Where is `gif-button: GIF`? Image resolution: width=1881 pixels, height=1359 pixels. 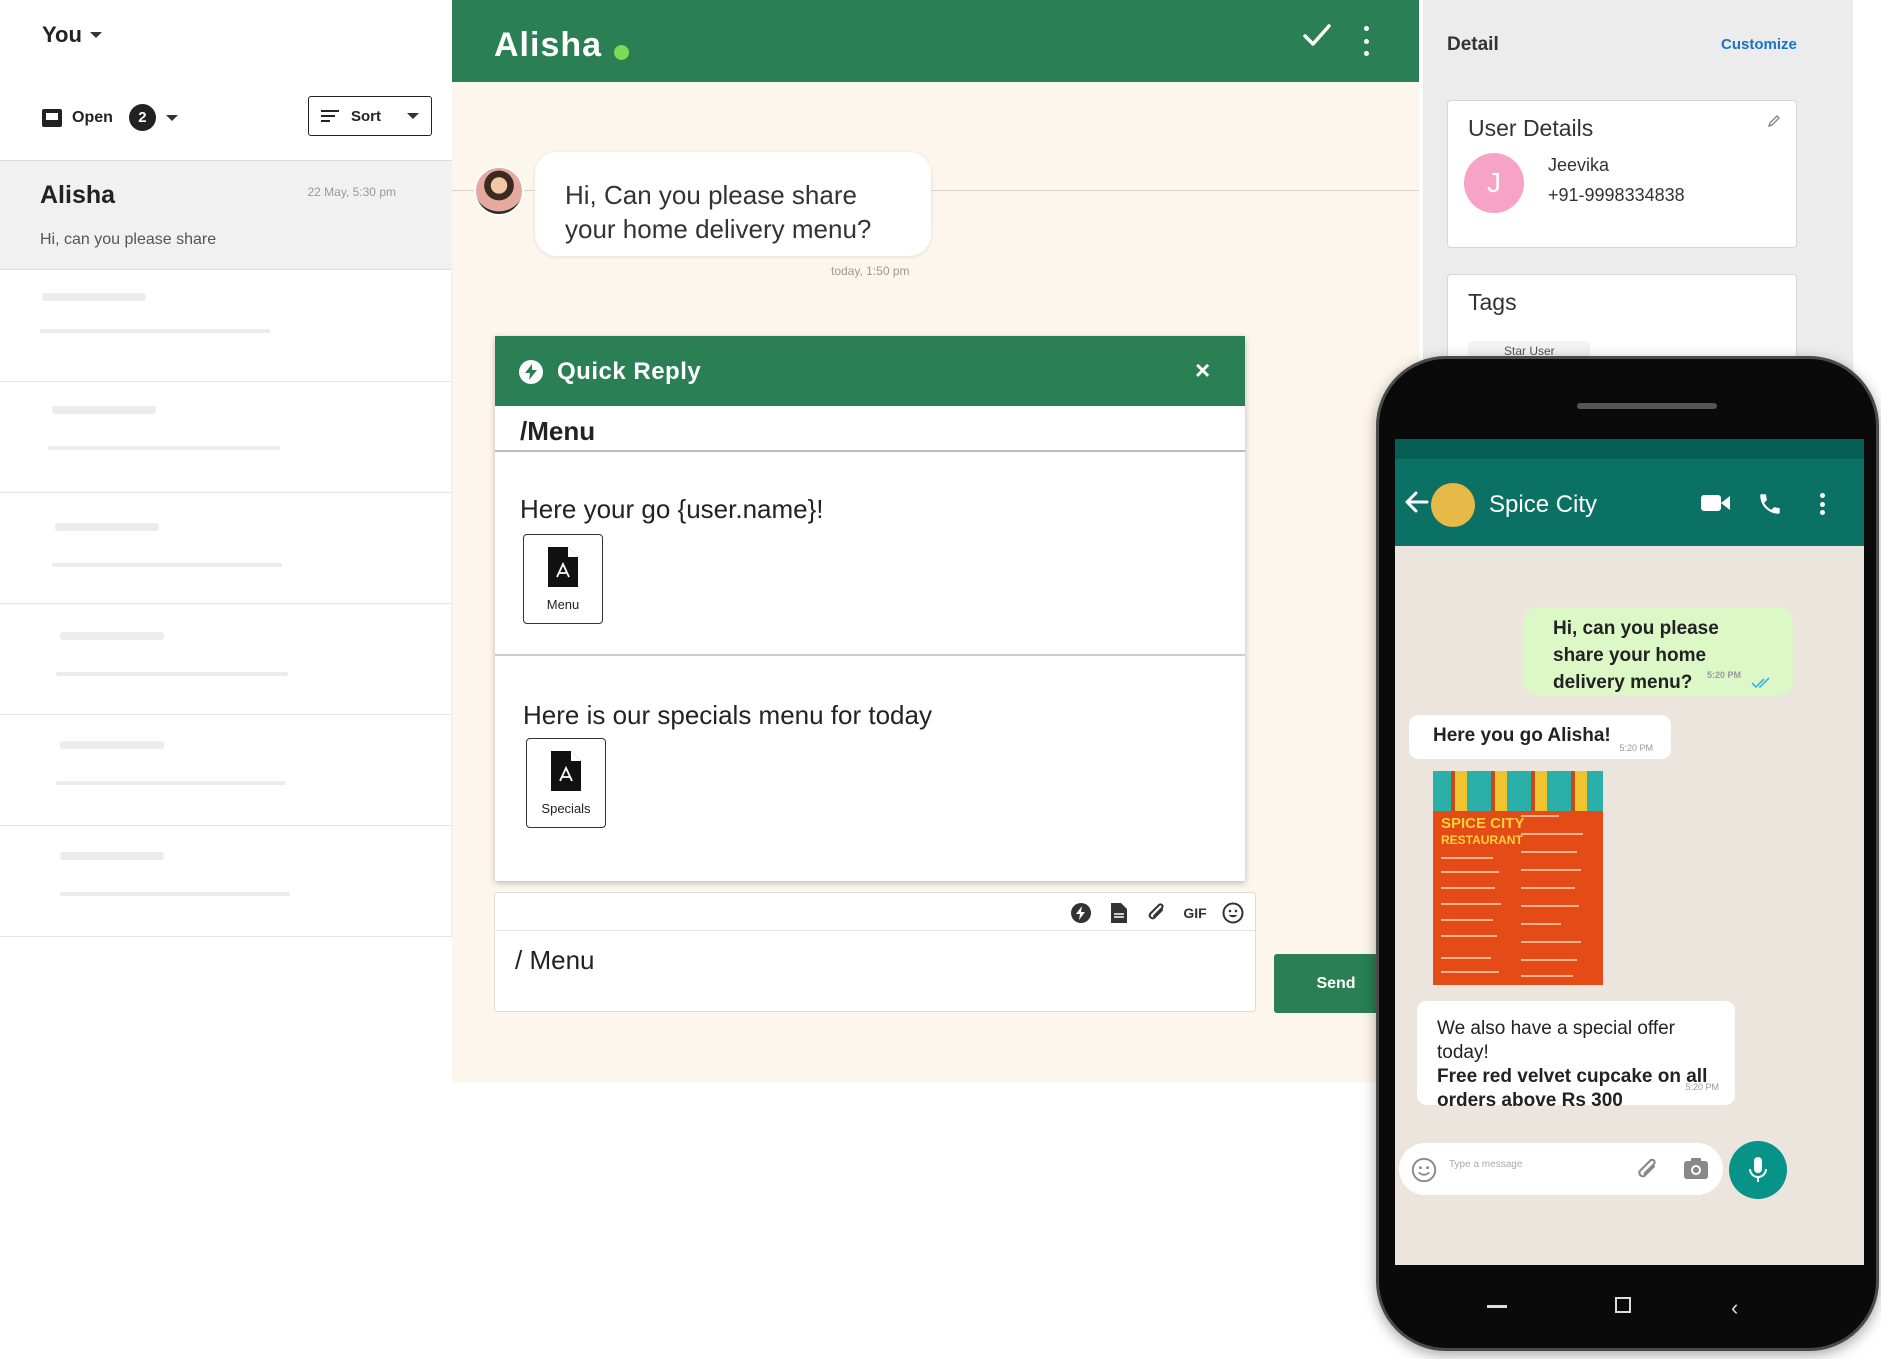
gif-button: GIF is located at coordinates (1195, 913).